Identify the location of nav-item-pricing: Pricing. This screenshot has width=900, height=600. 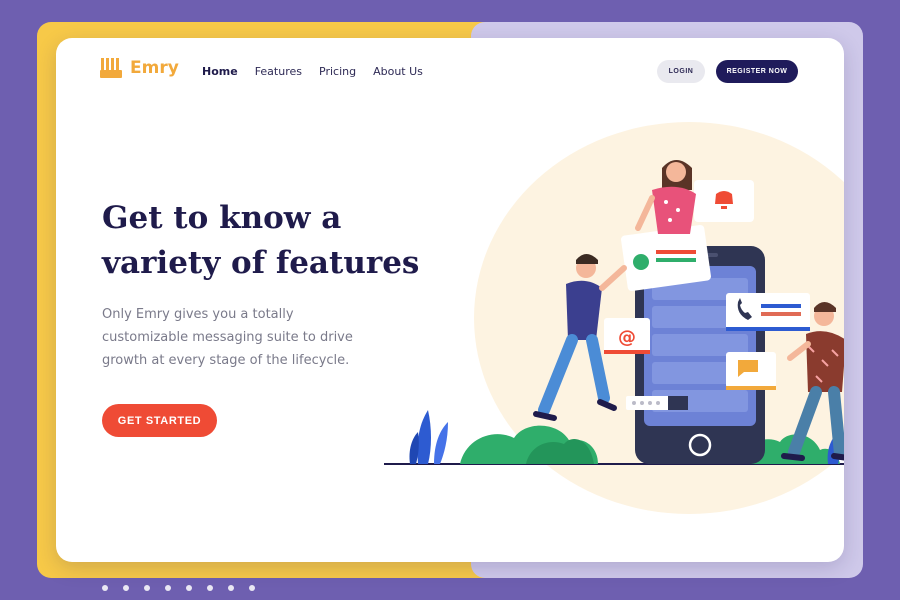
(337, 71).